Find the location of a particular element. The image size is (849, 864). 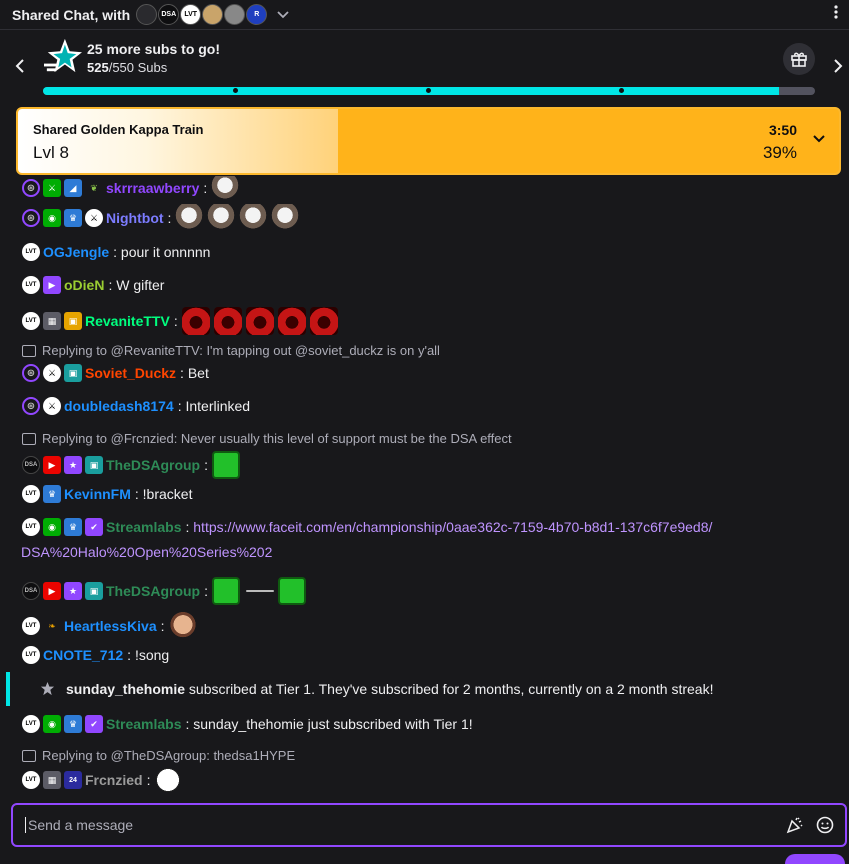

chat-message: LVT CNOTE_712: !song is located at coordinates (95, 655).